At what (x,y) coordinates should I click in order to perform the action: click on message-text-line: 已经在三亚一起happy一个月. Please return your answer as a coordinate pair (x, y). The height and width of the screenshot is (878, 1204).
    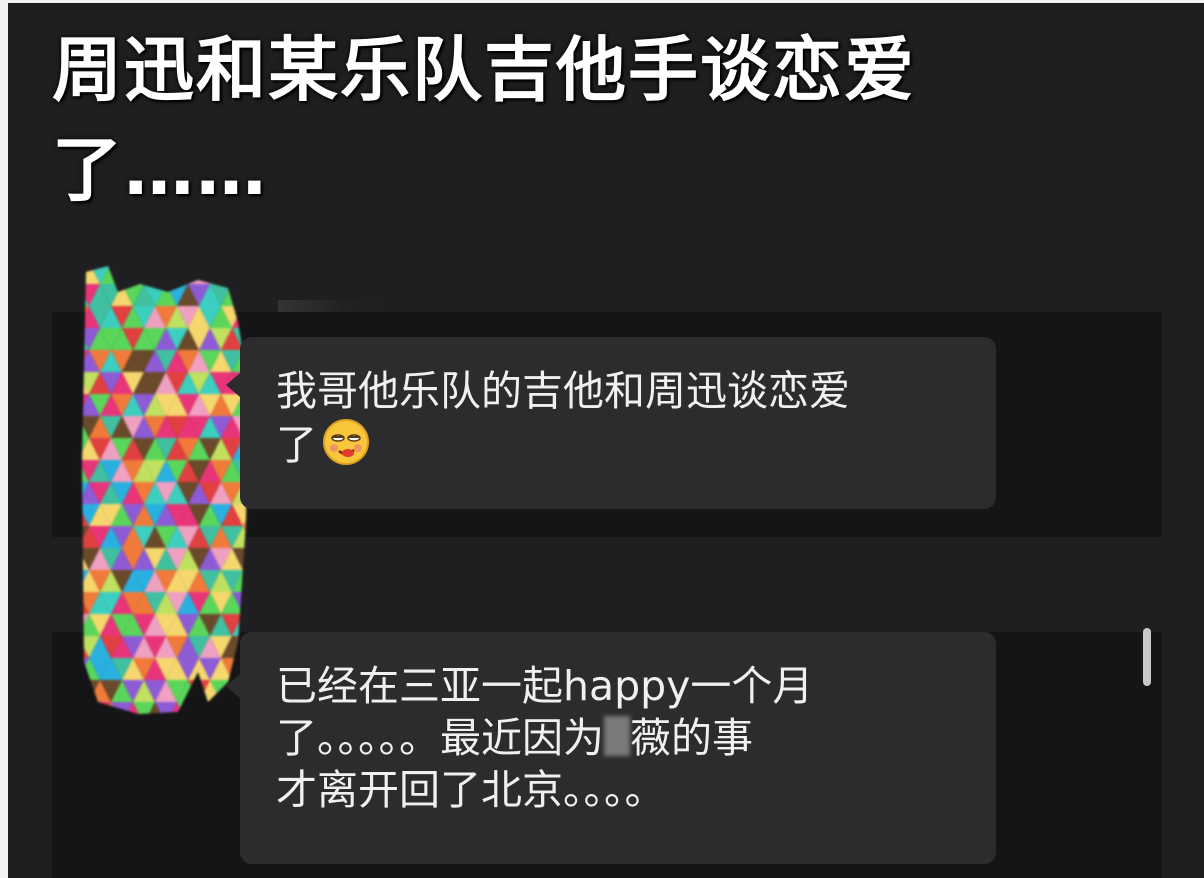
    Looking at the image, I should click on (545, 686).